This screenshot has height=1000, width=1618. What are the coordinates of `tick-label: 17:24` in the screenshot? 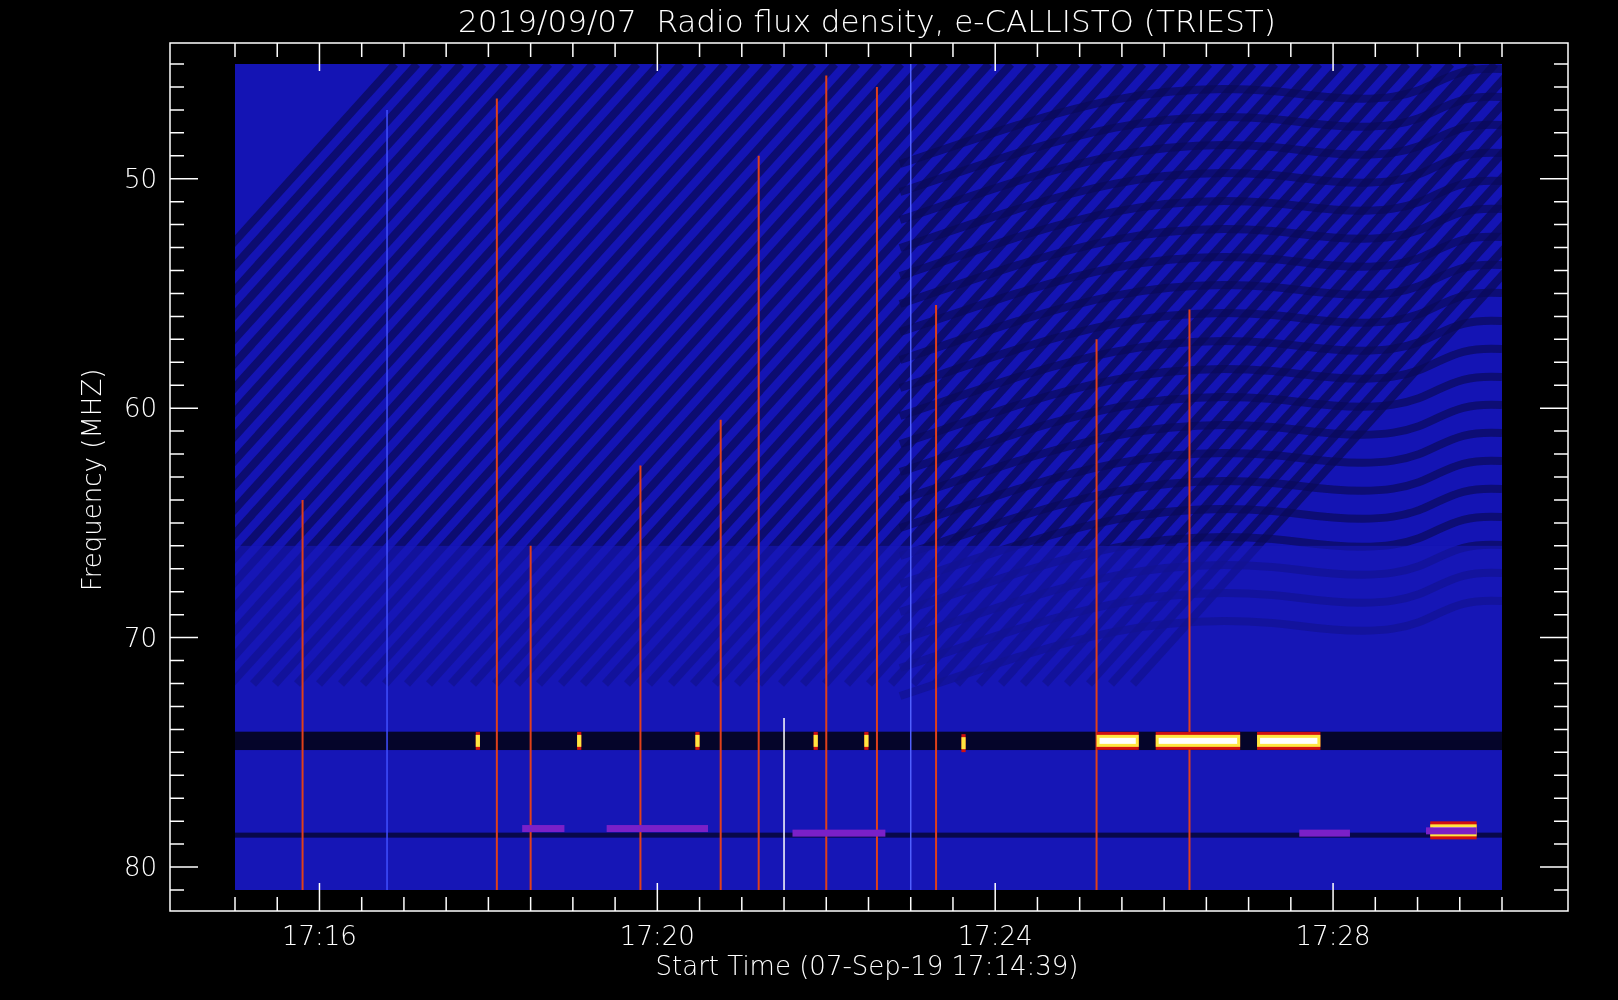 It's located at (995, 936).